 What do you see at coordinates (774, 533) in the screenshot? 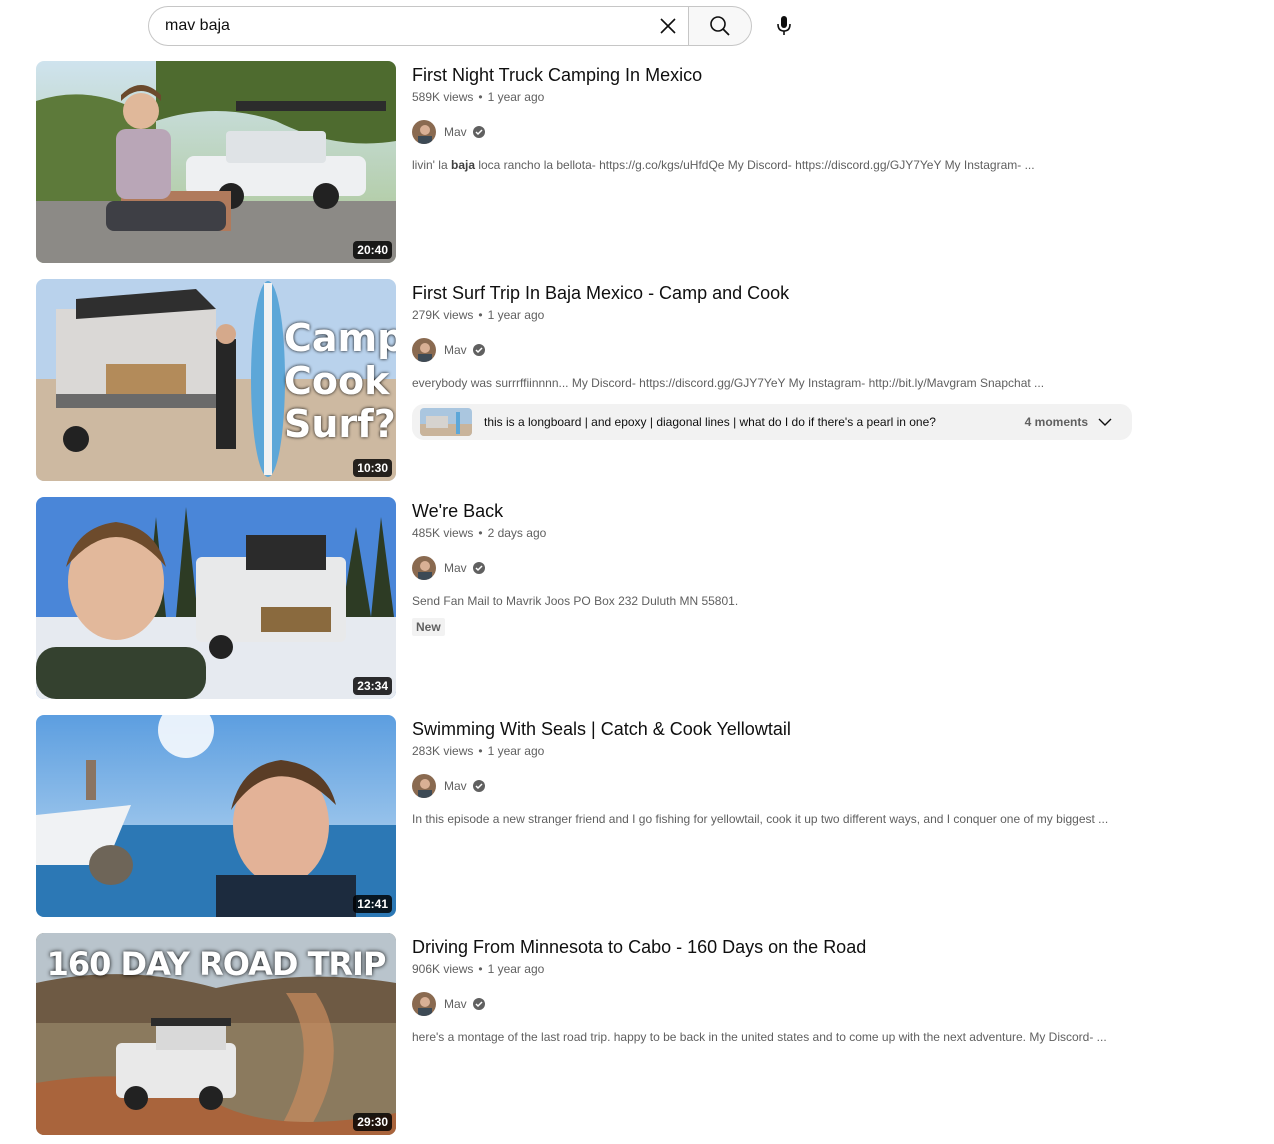
I see `video-meta: 485K views • 2 days ago` at bounding box center [774, 533].